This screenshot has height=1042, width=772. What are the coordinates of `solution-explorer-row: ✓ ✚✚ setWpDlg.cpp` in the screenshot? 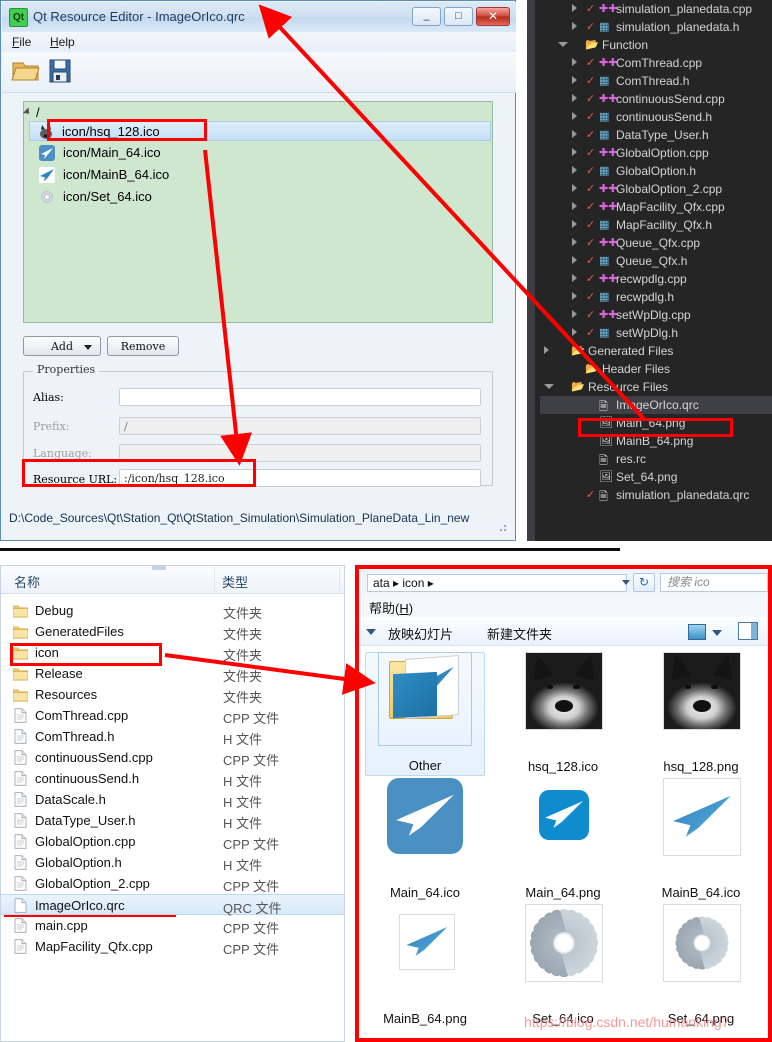 It's located at (656, 315).